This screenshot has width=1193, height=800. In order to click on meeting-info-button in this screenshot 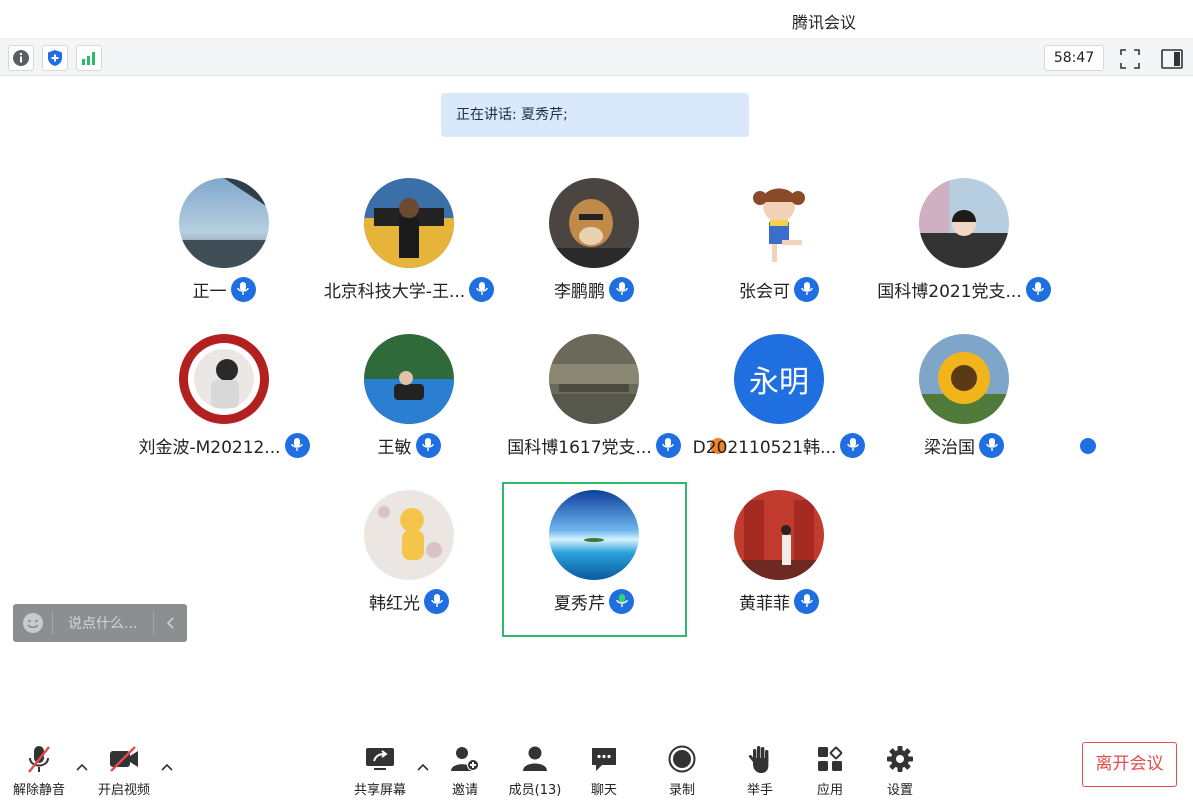, I will do `click(21, 58)`.